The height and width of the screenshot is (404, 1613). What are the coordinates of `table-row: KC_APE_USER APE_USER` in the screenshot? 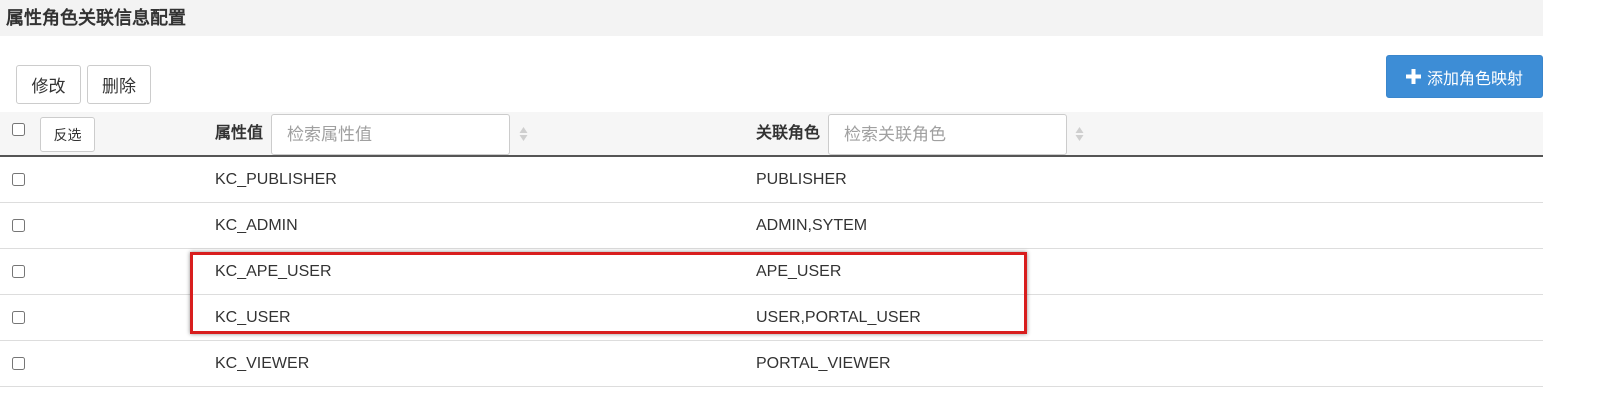 It's located at (771, 272).